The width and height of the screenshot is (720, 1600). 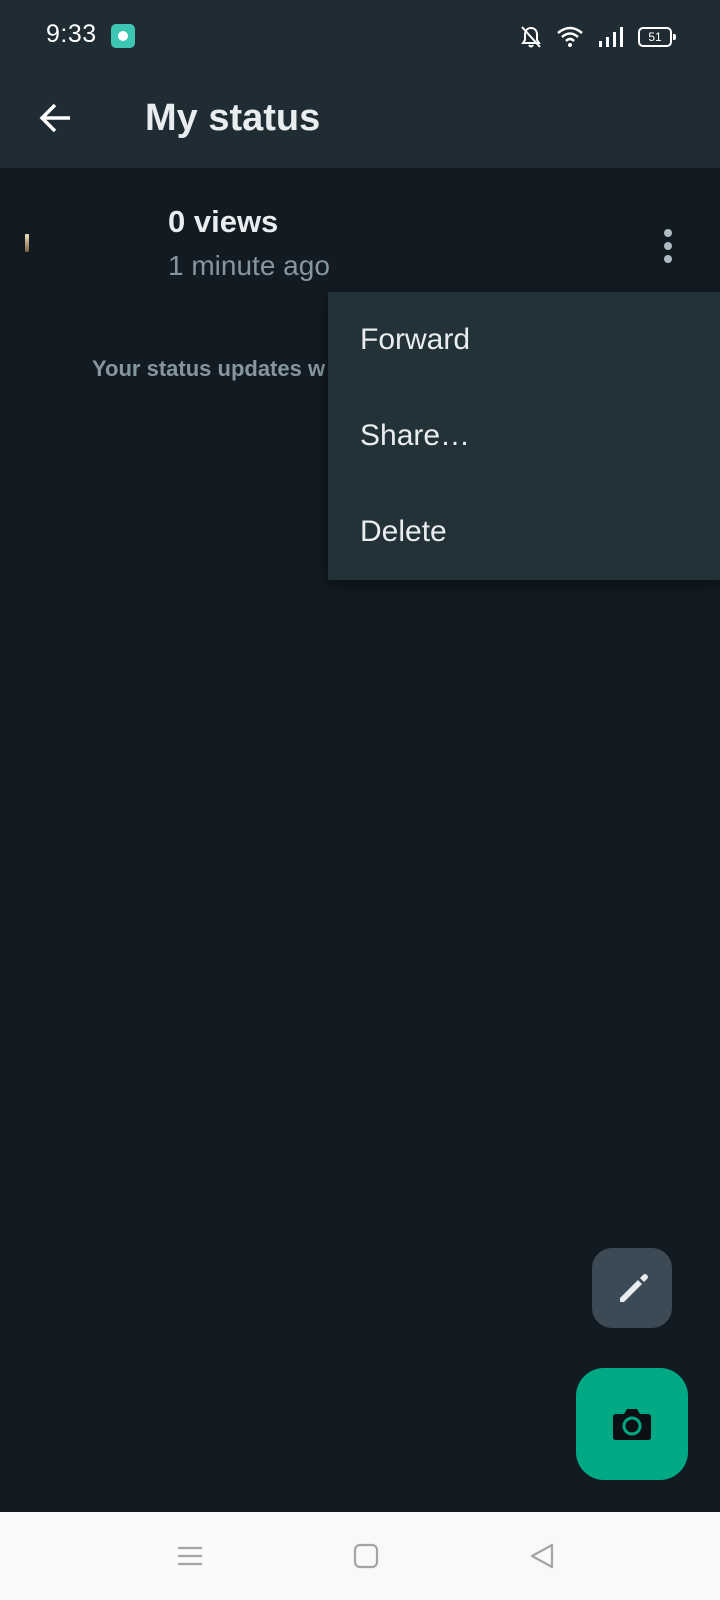 What do you see at coordinates (668, 246) in the screenshot?
I see `more-vertical-icon` at bounding box center [668, 246].